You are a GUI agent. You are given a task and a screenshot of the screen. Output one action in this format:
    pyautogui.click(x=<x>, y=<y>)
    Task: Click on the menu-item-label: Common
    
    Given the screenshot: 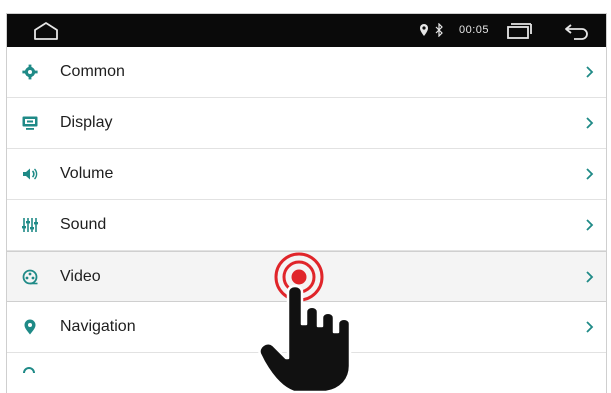 What is the action you would take?
    pyautogui.click(x=92, y=71)
    